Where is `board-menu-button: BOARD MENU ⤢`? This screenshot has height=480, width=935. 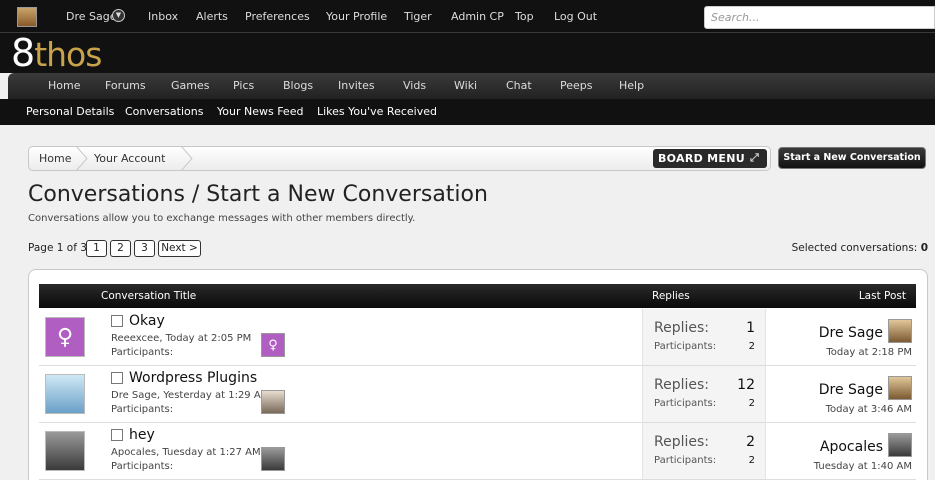
board-menu-button: BOARD MENU ⤢ is located at coordinates (710, 158).